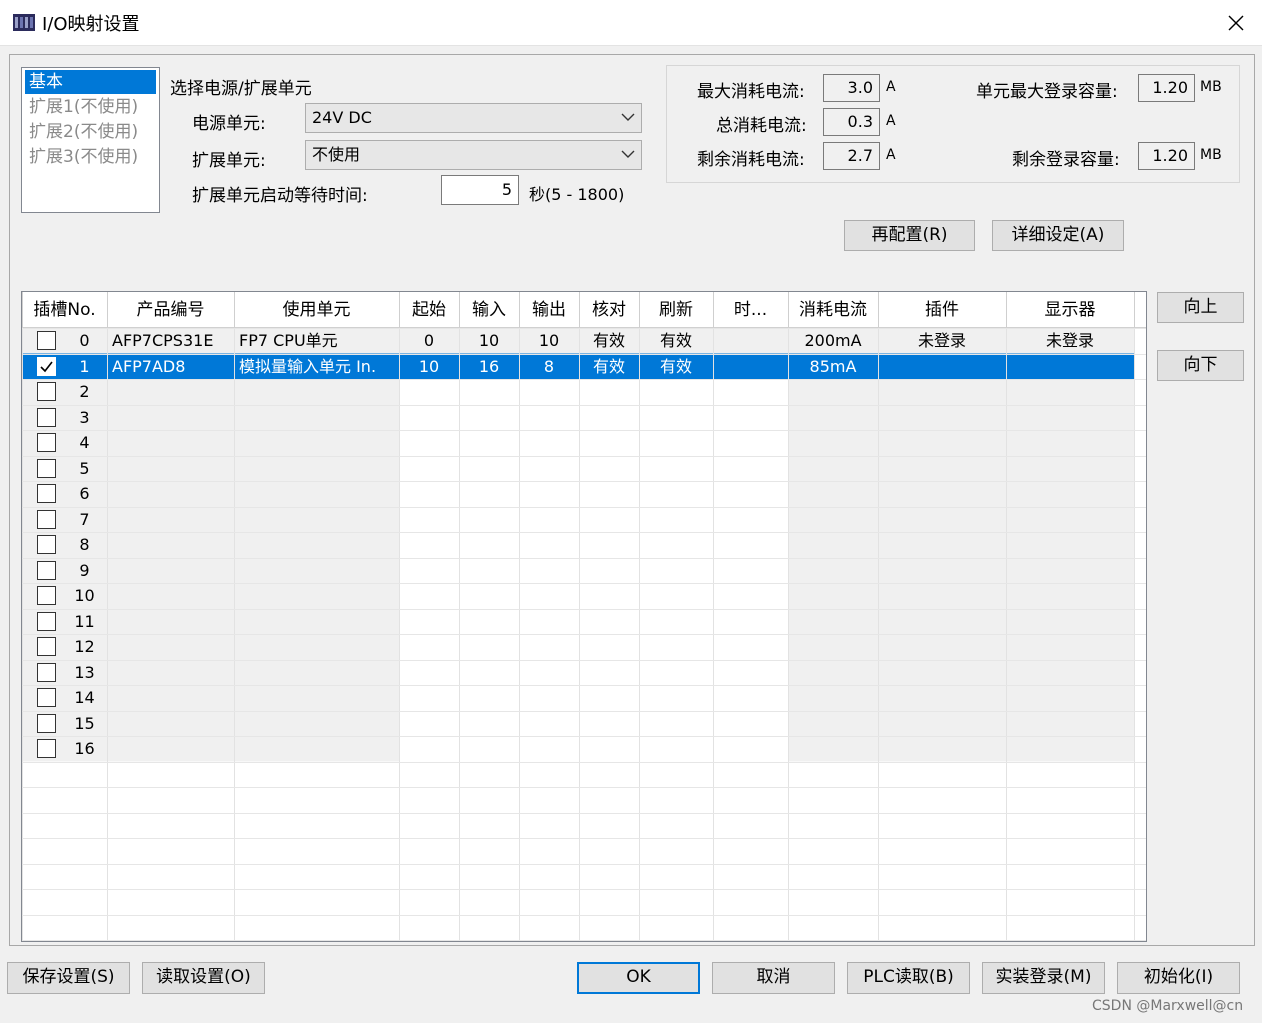 The height and width of the screenshot is (1023, 1262). Describe the element at coordinates (84, 340) in the screenshot. I see `cell-slot-number: 0` at that location.